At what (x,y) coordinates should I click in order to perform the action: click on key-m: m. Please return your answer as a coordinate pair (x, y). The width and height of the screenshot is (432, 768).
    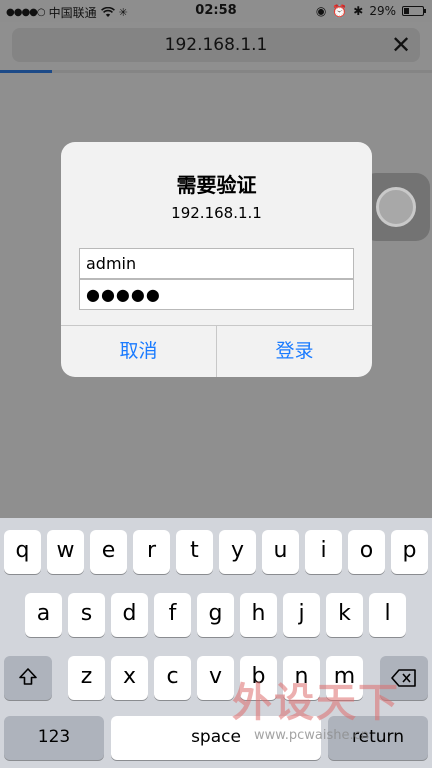
    Looking at the image, I should click on (344, 678).